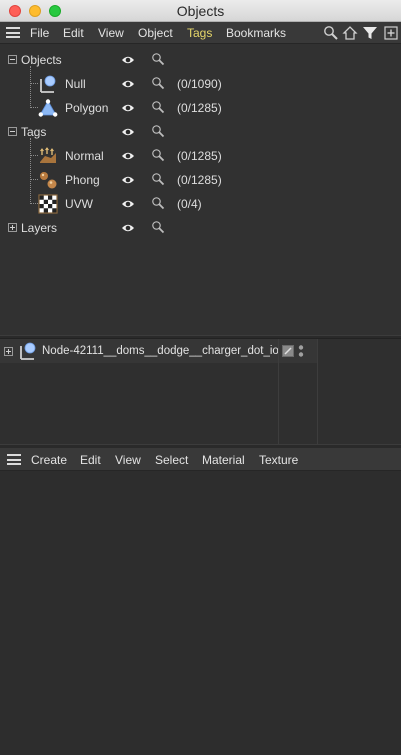 Image resolution: width=401 pixels, height=755 pixels. I want to click on menu-bar: File Edit View Object Tags Bookmarks, so click(200, 33).